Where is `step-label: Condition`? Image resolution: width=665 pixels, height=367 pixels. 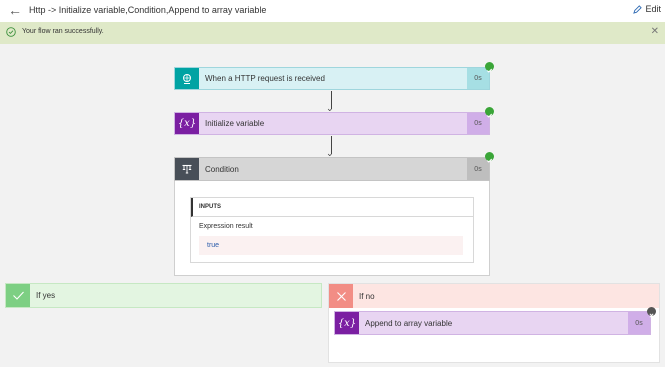
step-label: Condition is located at coordinates (222, 169).